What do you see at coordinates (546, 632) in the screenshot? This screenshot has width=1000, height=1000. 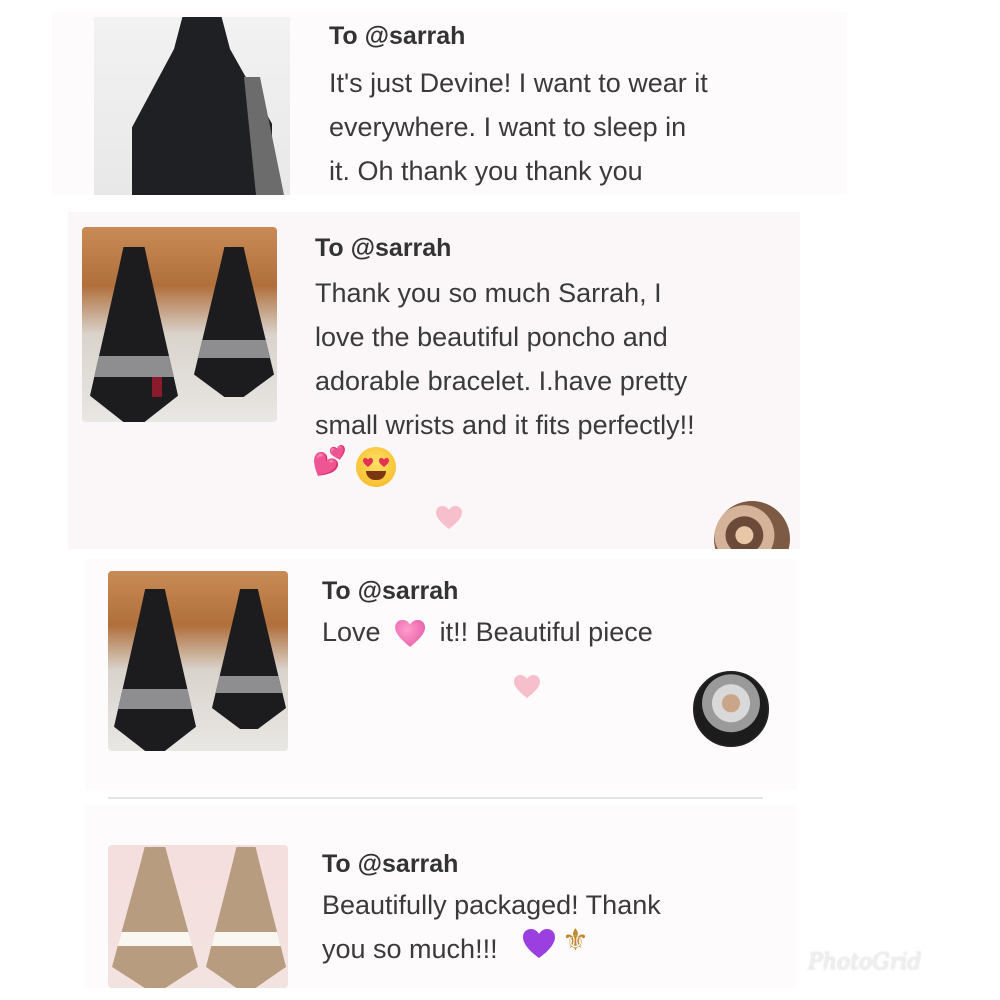 I see `review-text-end: it!! Beautiful piece` at bounding box center [546, 632].